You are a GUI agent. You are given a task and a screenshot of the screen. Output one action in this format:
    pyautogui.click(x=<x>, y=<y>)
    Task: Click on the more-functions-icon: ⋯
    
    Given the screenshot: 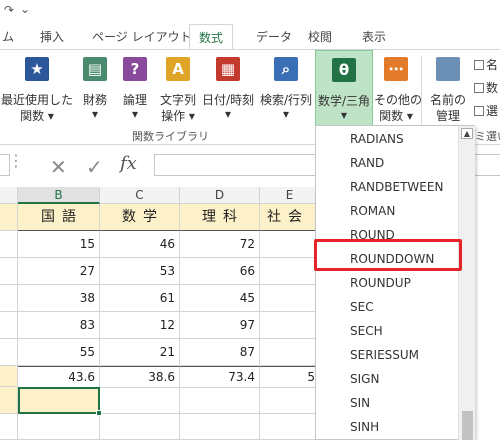 What is the action you would take?
    pyautogui.click(x=396, y=69)
    